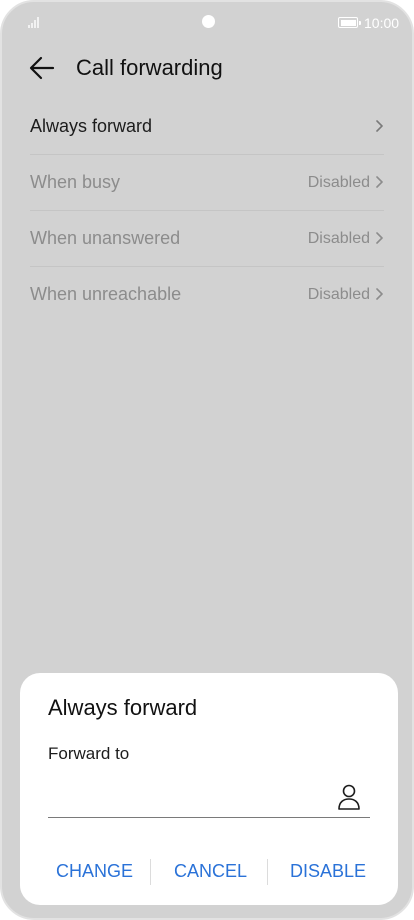  What do you see at coordinates (328, 871) in the screenshot?
I see `disable-button: DISABLE` at bounding box center [328, 871].